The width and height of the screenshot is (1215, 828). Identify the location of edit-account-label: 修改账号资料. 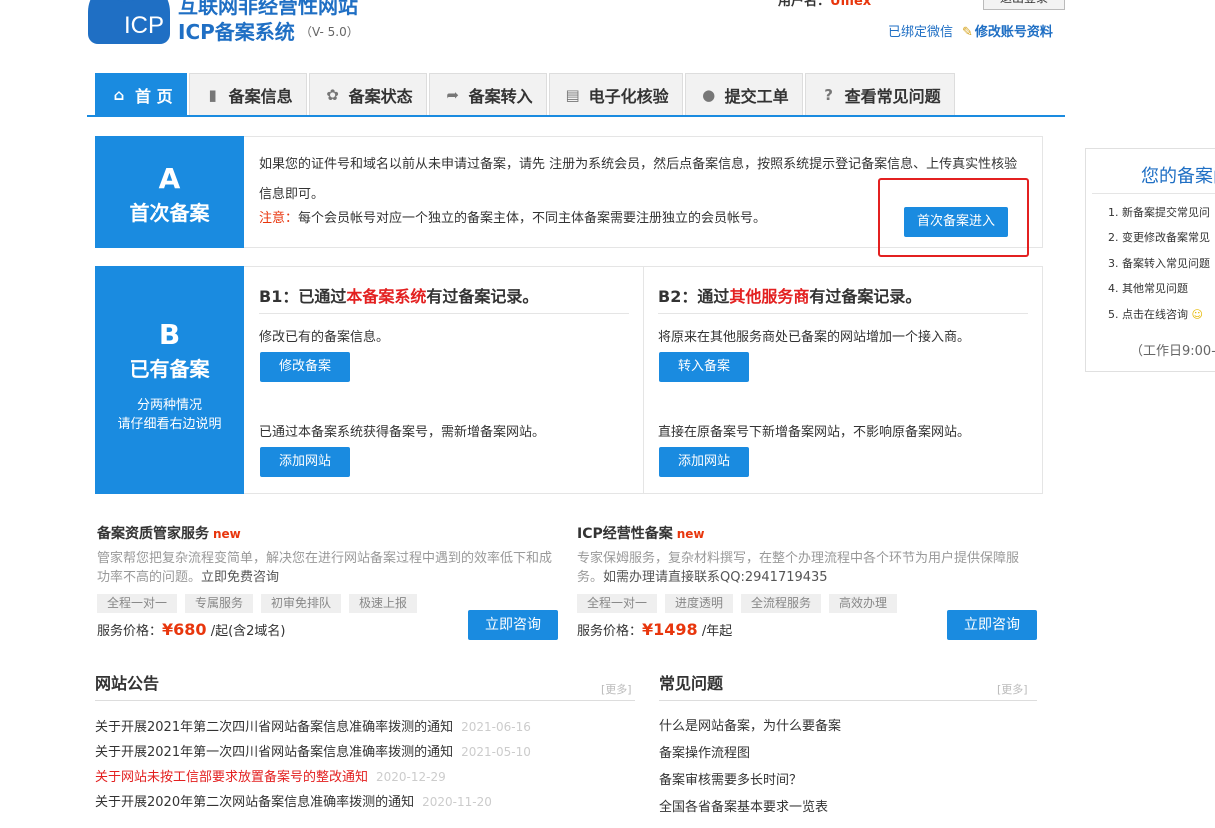
(1013, 32).